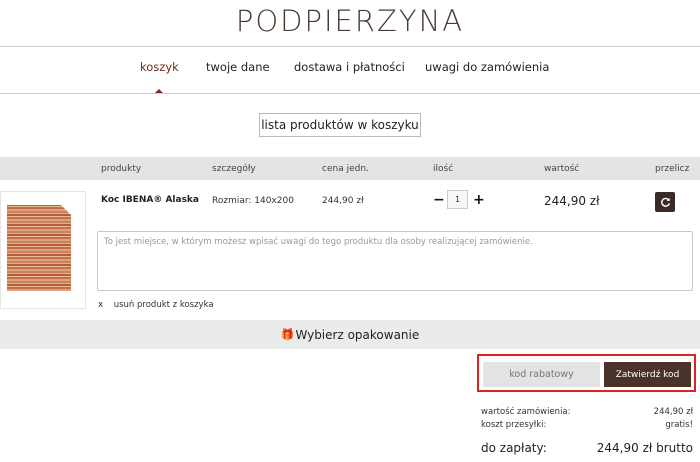 The width and height of the screenshot is (700, 462). I want to click on shipping-row: koszt przesyłki: gratis!, so click(587, 426).